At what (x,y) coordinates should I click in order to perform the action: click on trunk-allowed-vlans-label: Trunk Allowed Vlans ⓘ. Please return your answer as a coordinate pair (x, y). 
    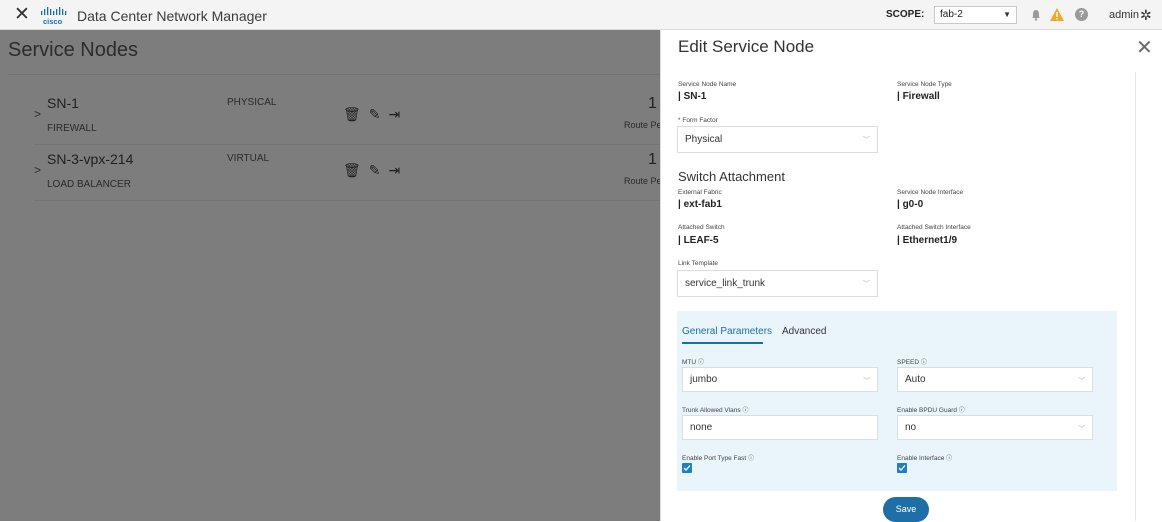
    Looking at the image, I should click on (715, 409).